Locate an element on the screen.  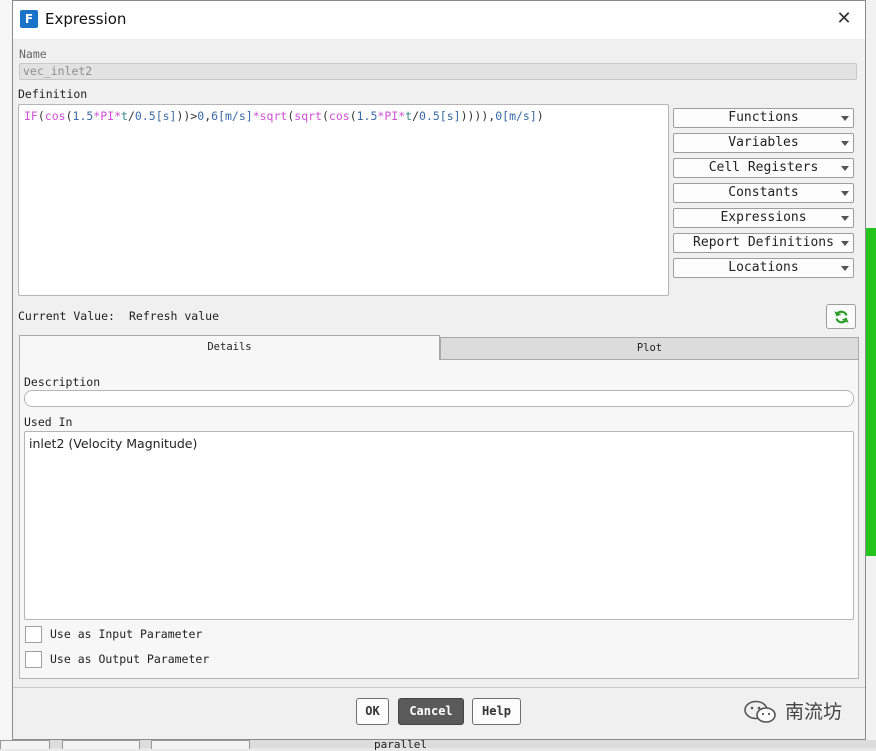
tab-plot: Plot is located at coordinates (649, 348).